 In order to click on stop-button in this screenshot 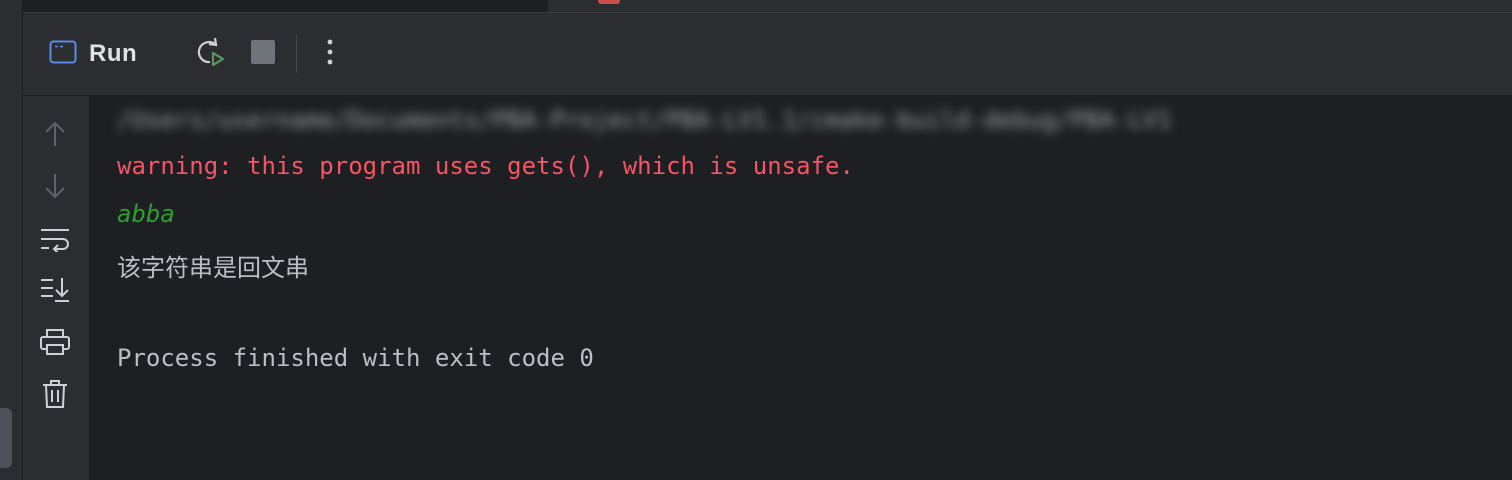, I will do `click(263, 54)`.